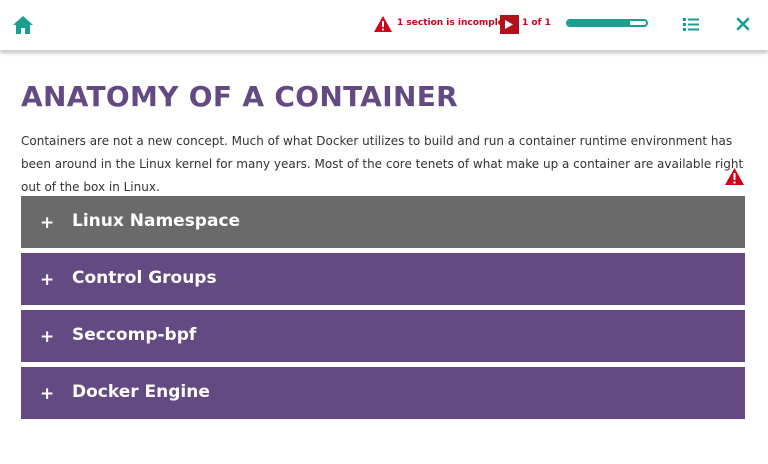 The width and height of the screenshot is (768, 464). Describe the element at coordinates (743, 24) in the screenshot. I see `close-icon` at that location.